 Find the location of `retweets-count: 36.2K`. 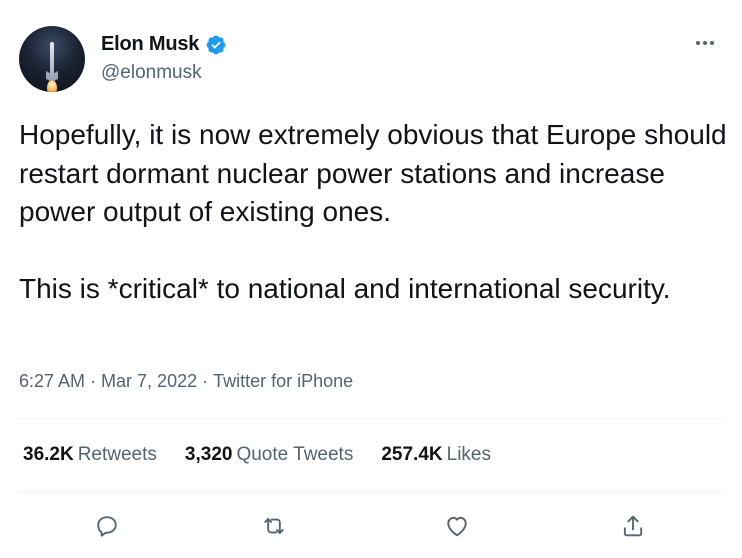

retweets-count: 36.2K is located at coordinates (48, 454).